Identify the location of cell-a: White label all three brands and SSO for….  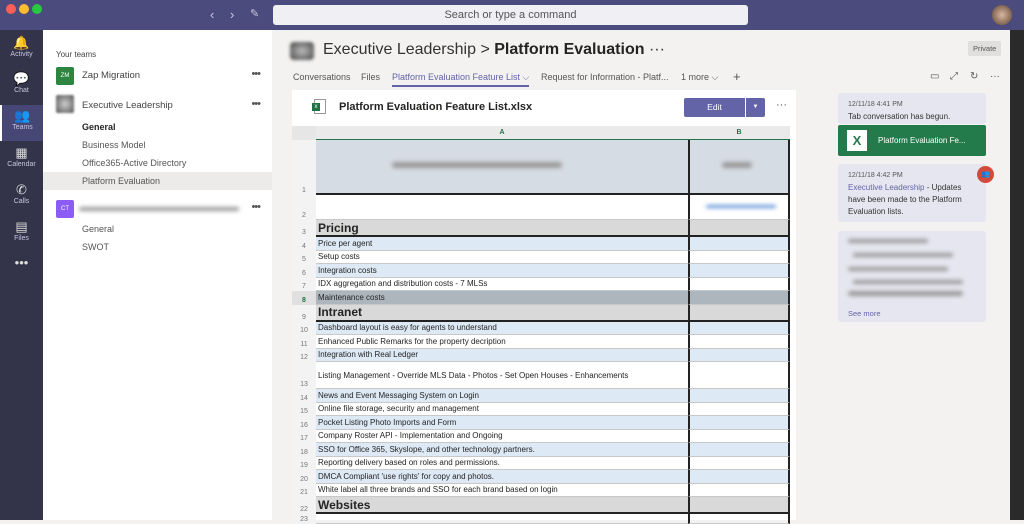
(502, 490).